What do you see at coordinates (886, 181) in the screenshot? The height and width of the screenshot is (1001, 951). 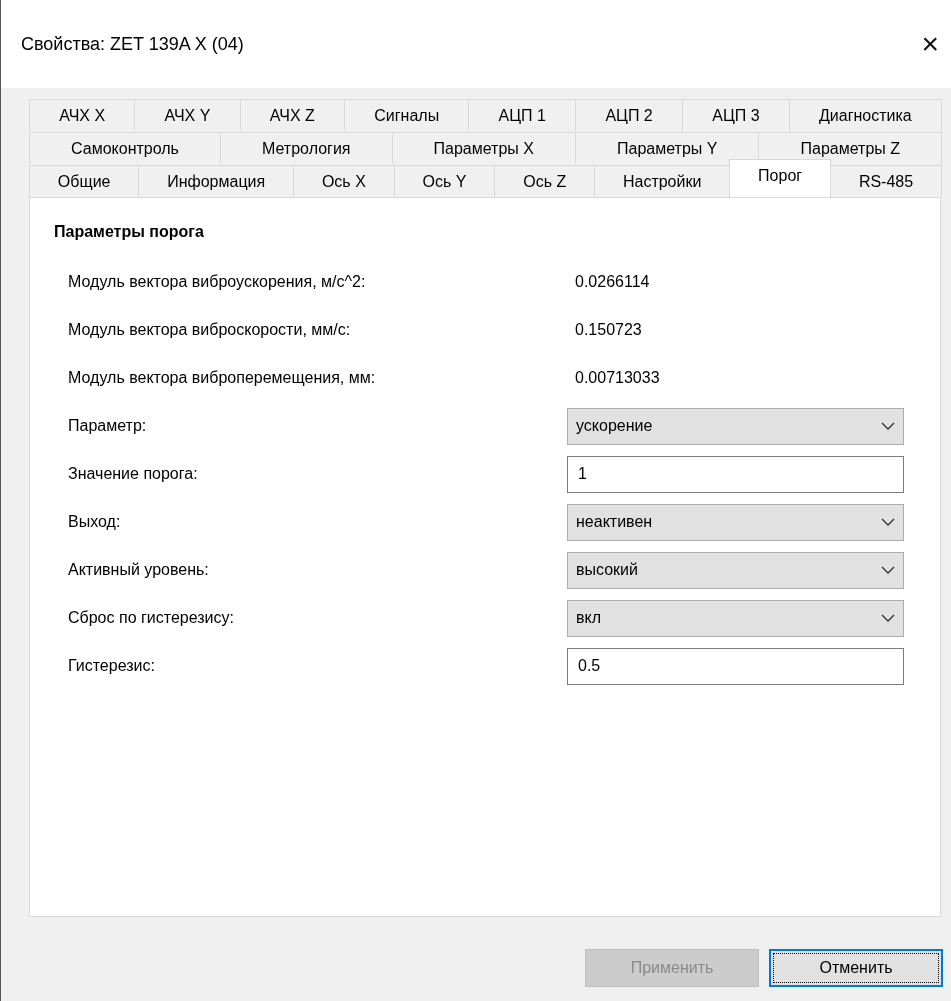 I see `tab: RS-485` at bounding box center [886, 181].